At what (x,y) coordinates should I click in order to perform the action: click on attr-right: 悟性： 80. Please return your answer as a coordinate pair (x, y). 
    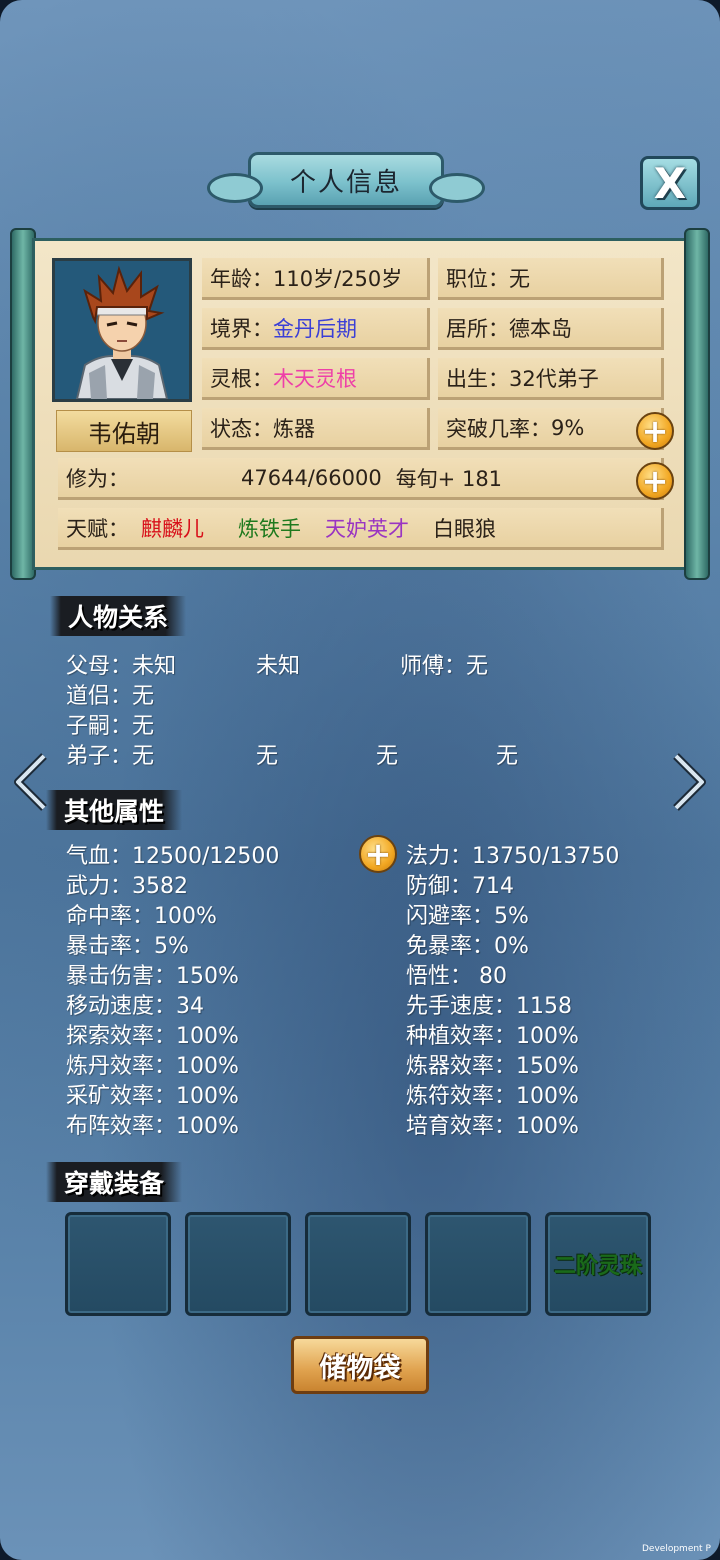
    Looking at the image, I should click on (456, 976).